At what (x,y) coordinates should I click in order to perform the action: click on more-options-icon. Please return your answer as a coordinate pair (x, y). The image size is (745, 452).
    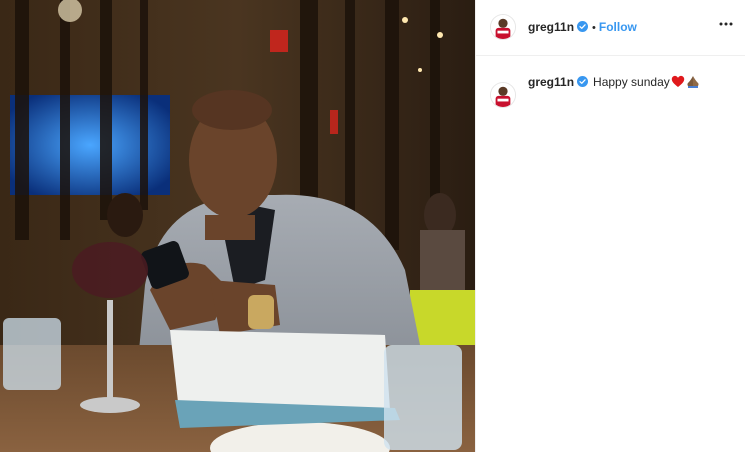
    Looking at the image, I should click on (726, 24).